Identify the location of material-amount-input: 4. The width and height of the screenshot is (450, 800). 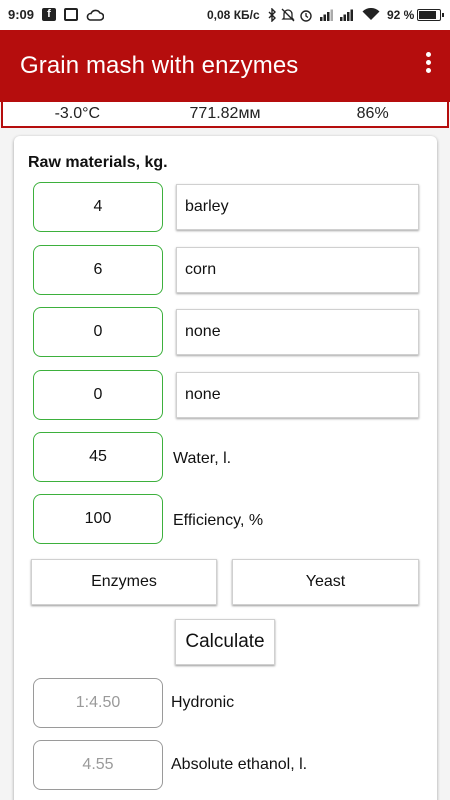
(98, 207).